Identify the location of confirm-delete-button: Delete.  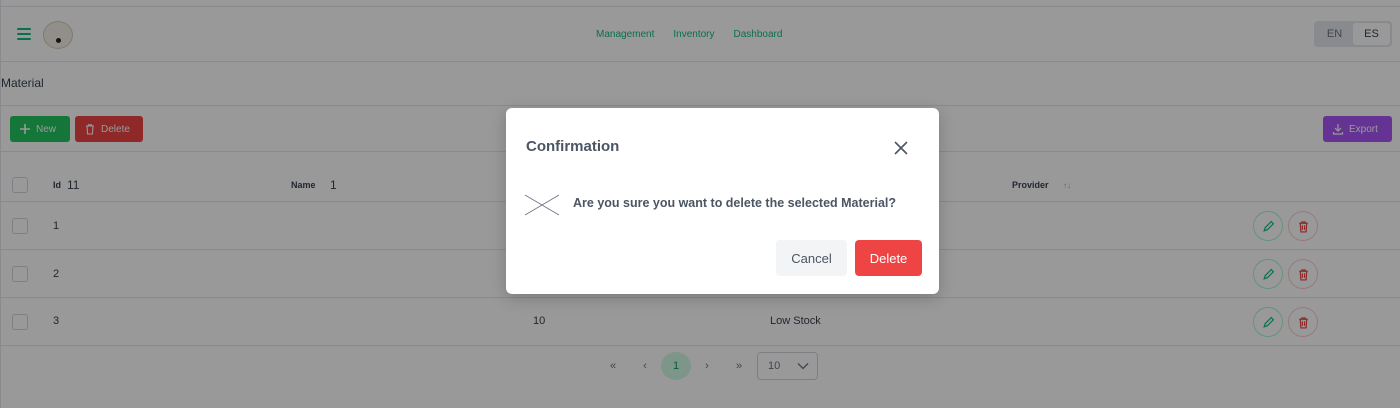
(888, 258).